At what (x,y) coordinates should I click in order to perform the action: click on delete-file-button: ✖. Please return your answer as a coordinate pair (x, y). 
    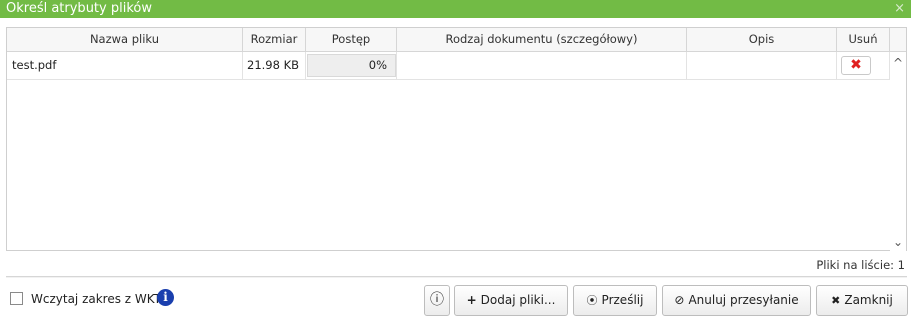
    Looking at the image, I should click on (856, 65).